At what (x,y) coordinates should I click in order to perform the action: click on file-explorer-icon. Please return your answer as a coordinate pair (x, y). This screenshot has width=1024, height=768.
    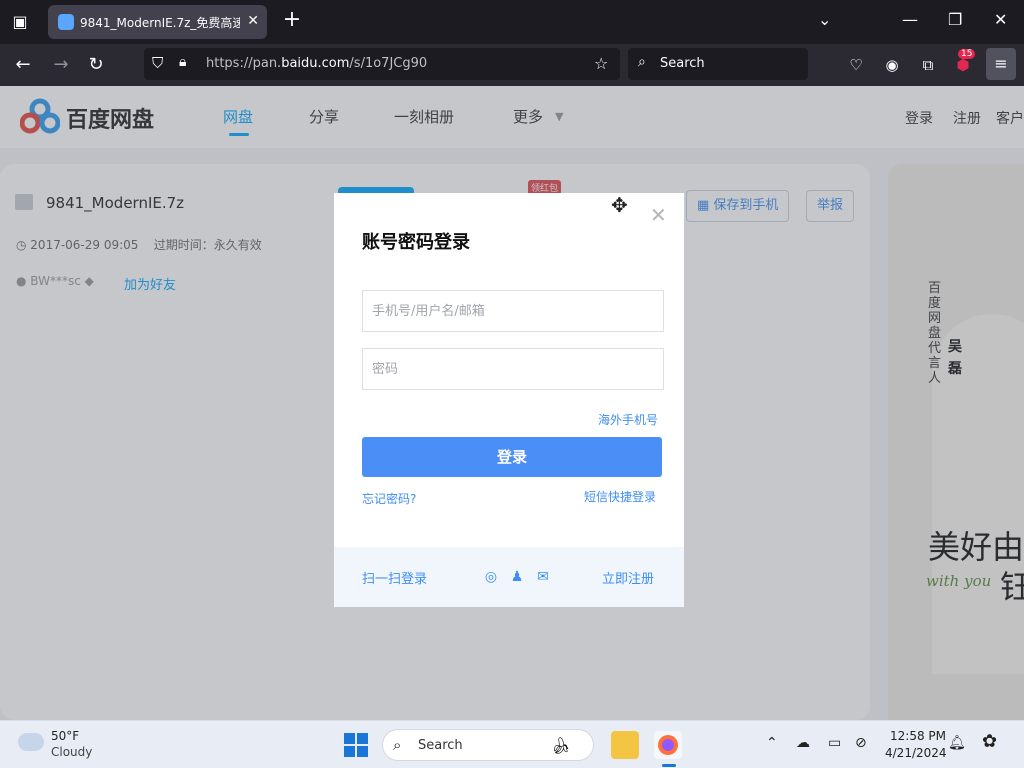
    Looking at the image, I should click on (625, 745).